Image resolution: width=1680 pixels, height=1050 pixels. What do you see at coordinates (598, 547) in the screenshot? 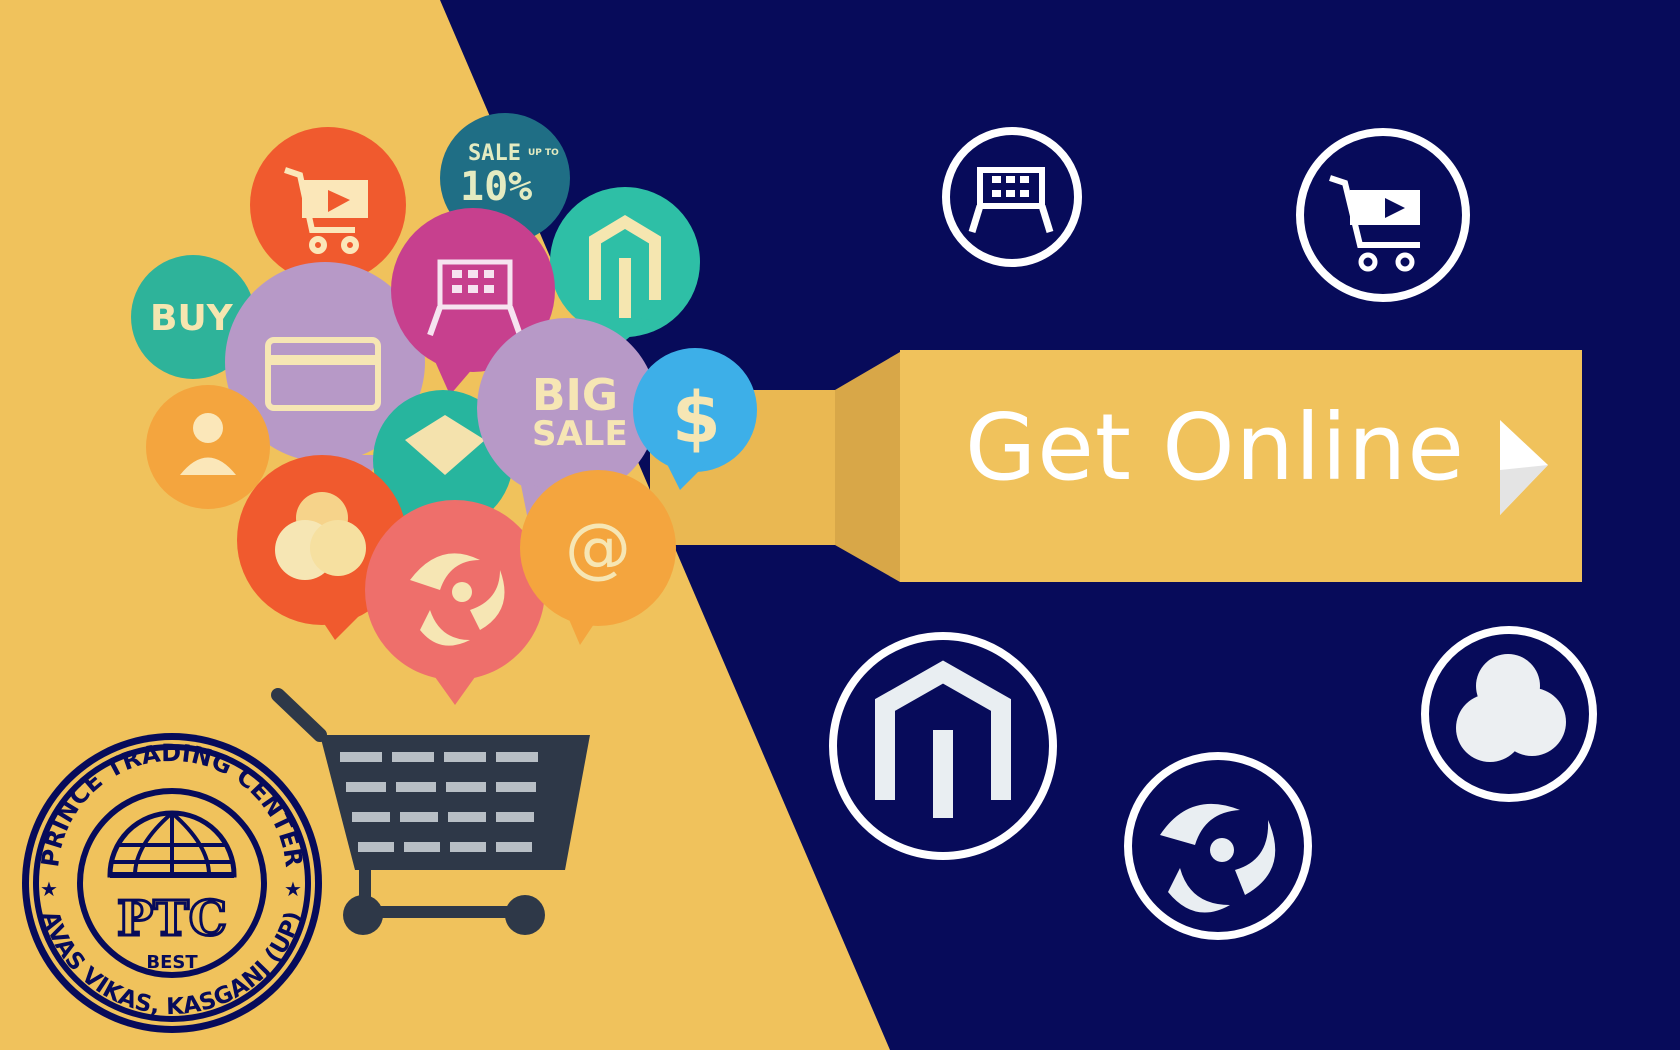
I see `at-text: @` at bounding box center [598, 547].